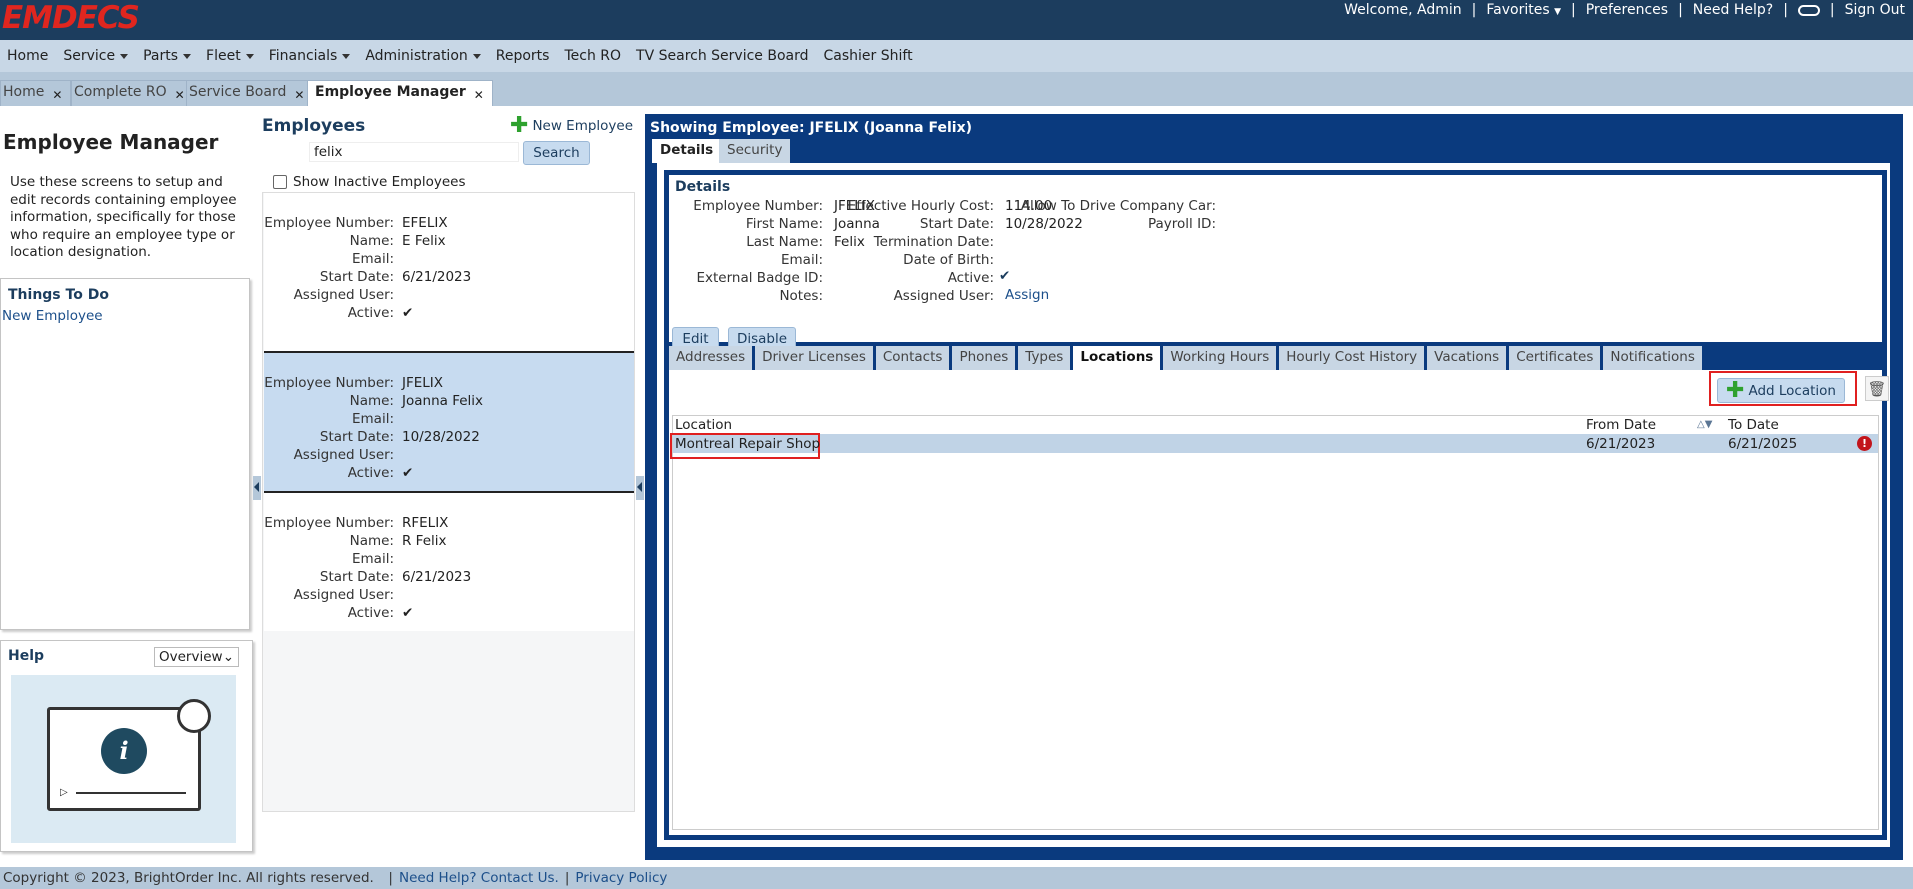 The height and width of the screenshot is (889, 1913). Describe the element at coordinates (1627, 10) in the screenshot. I see `preferences-link: Preferences` at that location.